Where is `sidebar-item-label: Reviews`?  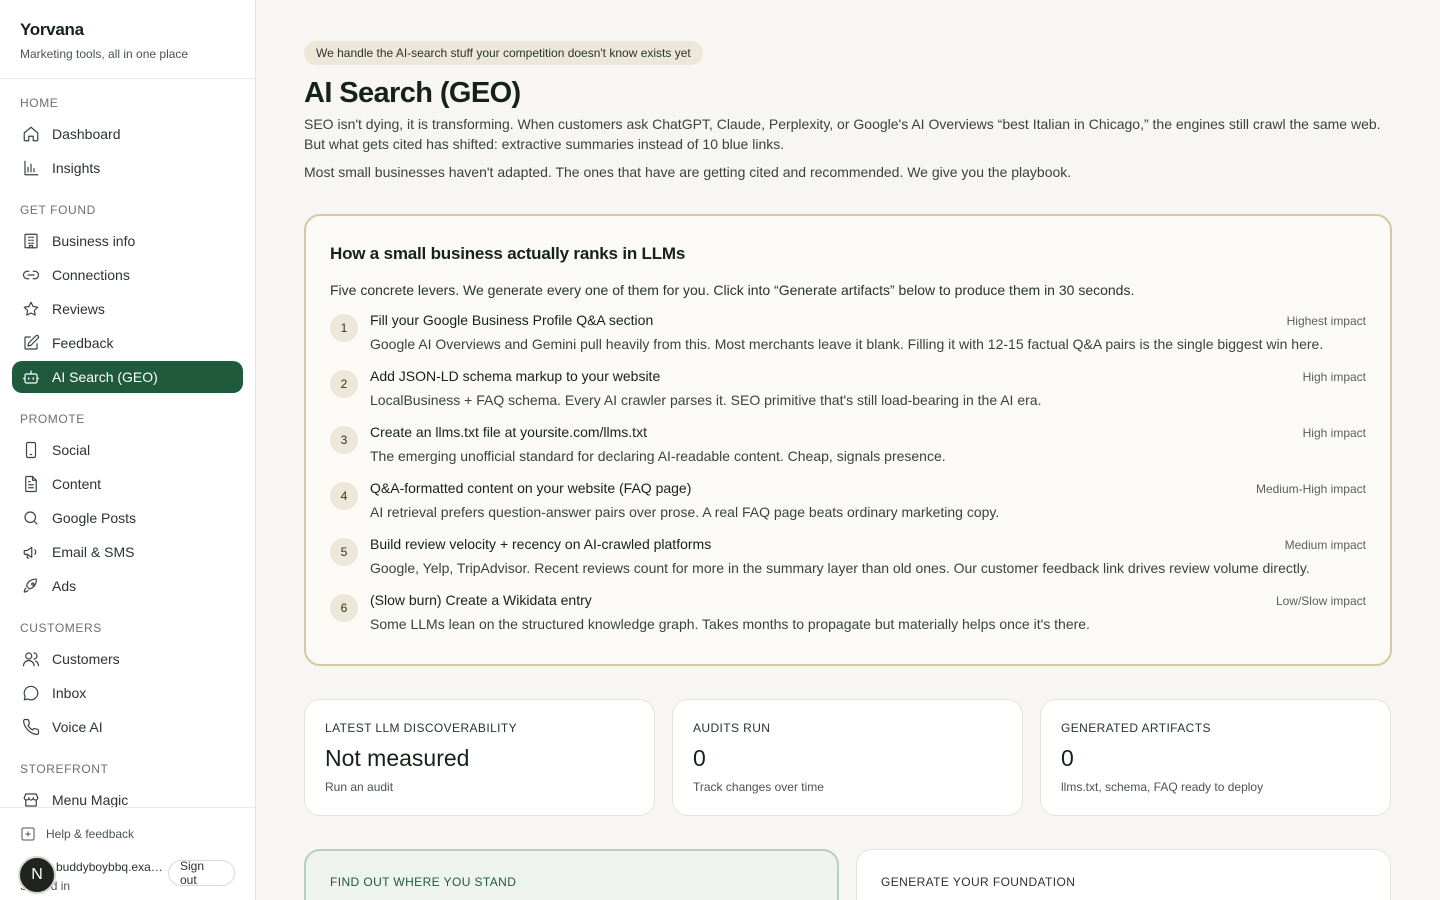 sidebar-item-label: Reviews is located at coordinates (78, 309).